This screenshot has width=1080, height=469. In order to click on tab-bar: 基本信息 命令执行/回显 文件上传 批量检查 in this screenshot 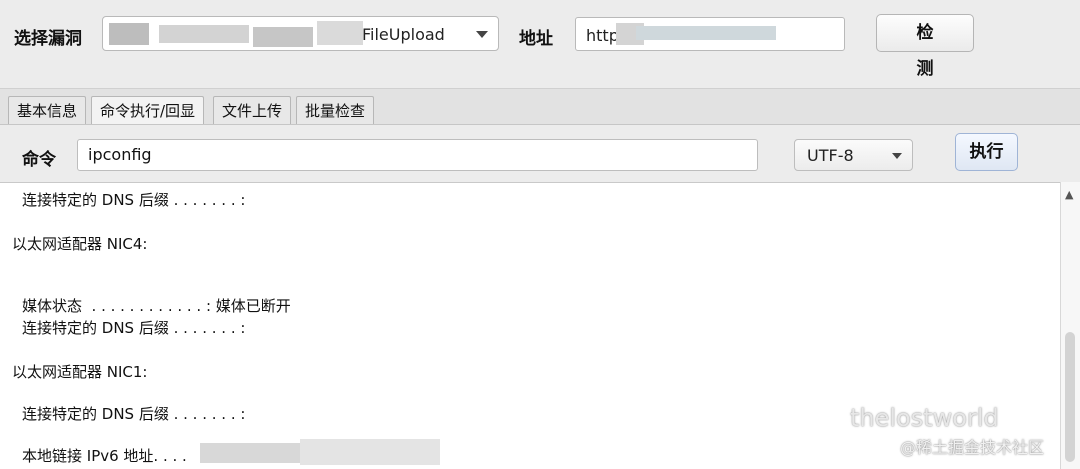, I will do `click(540, 107)`.